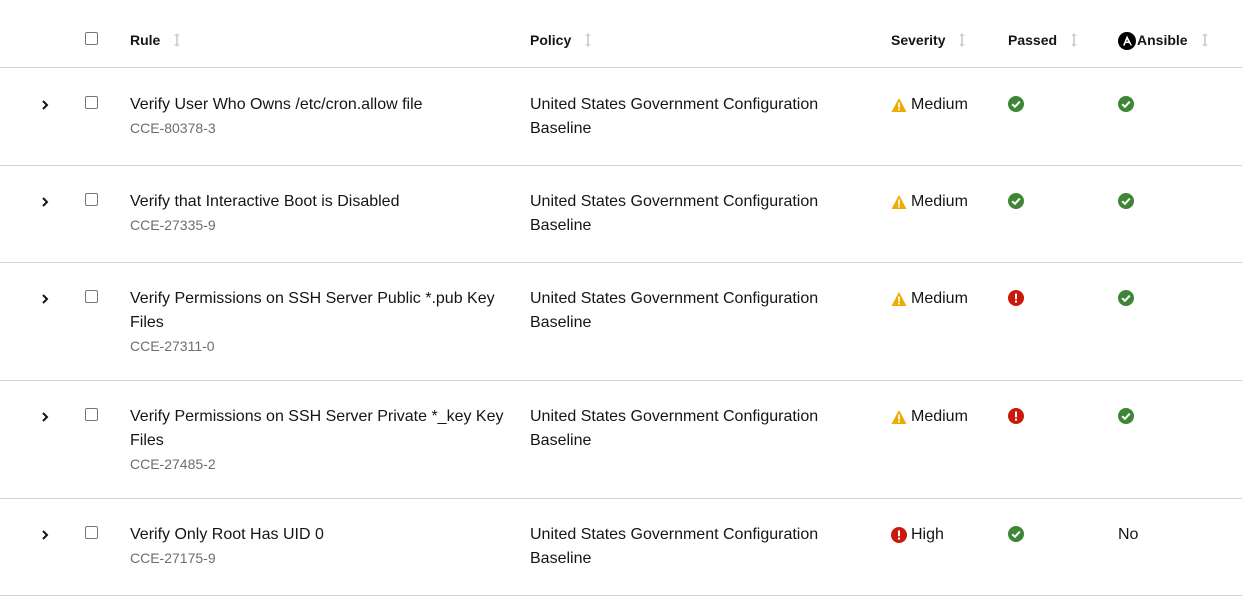  What do you see at coordinates (1033, 40) in the screenshot?
I see `column-header-passed-label: Passed` at bounding box center [1033, 40].